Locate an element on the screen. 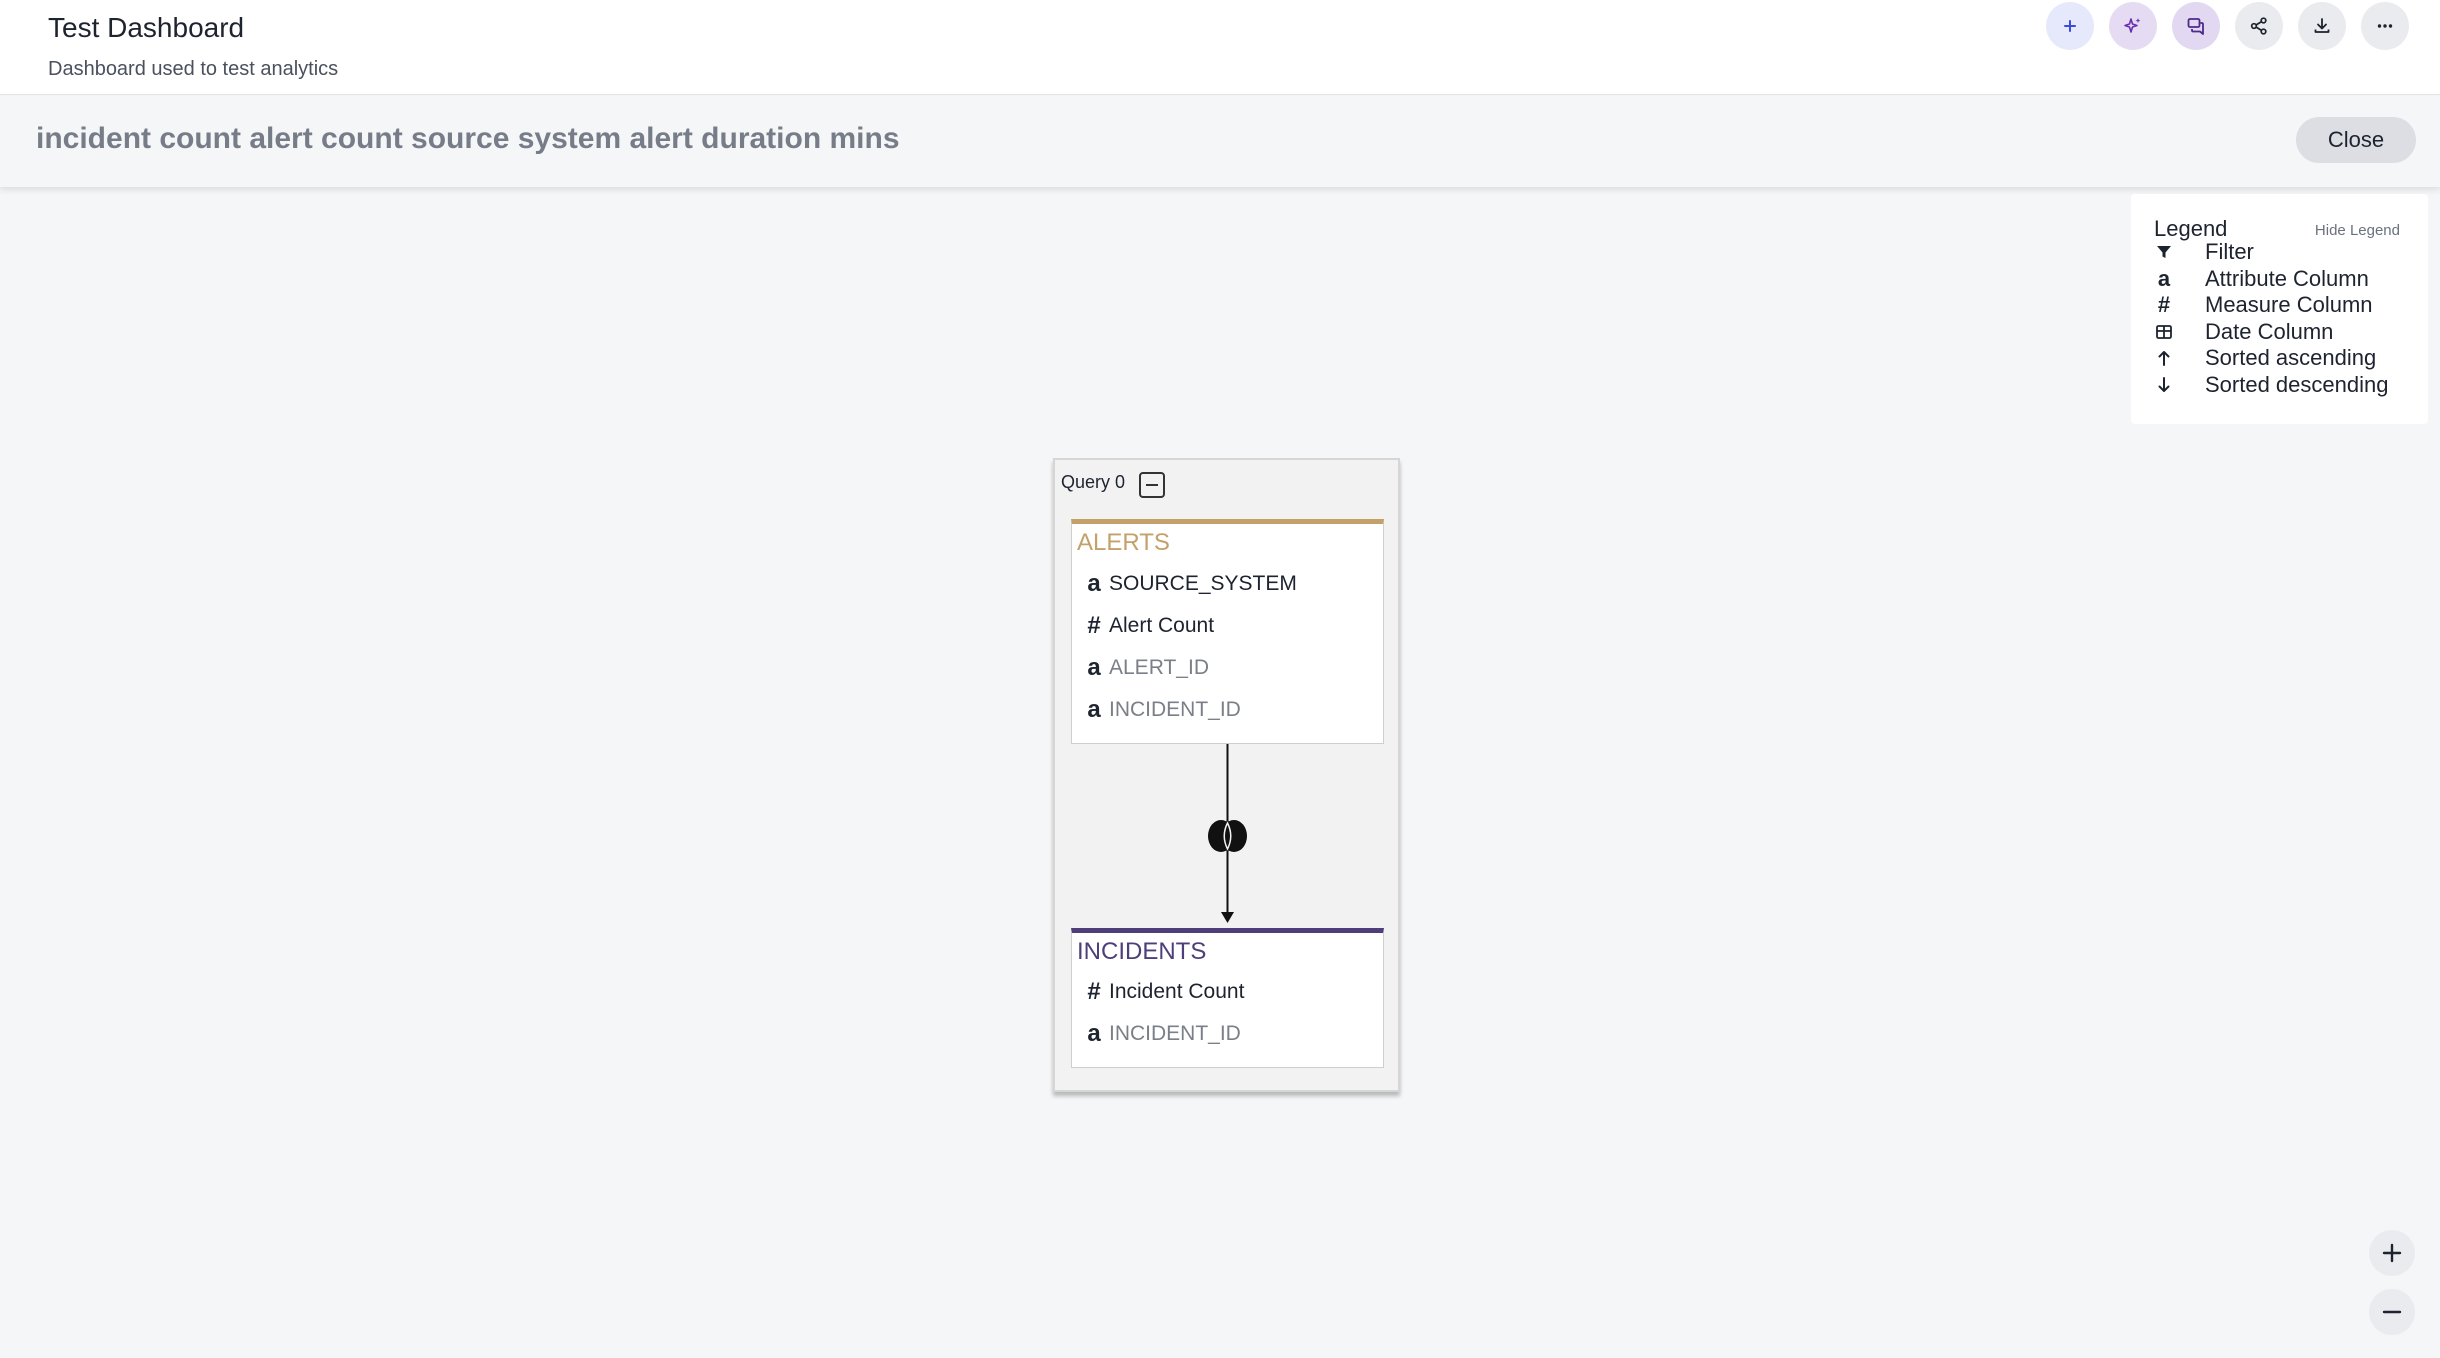  conversation-button is located at coordinates (2196, 26).